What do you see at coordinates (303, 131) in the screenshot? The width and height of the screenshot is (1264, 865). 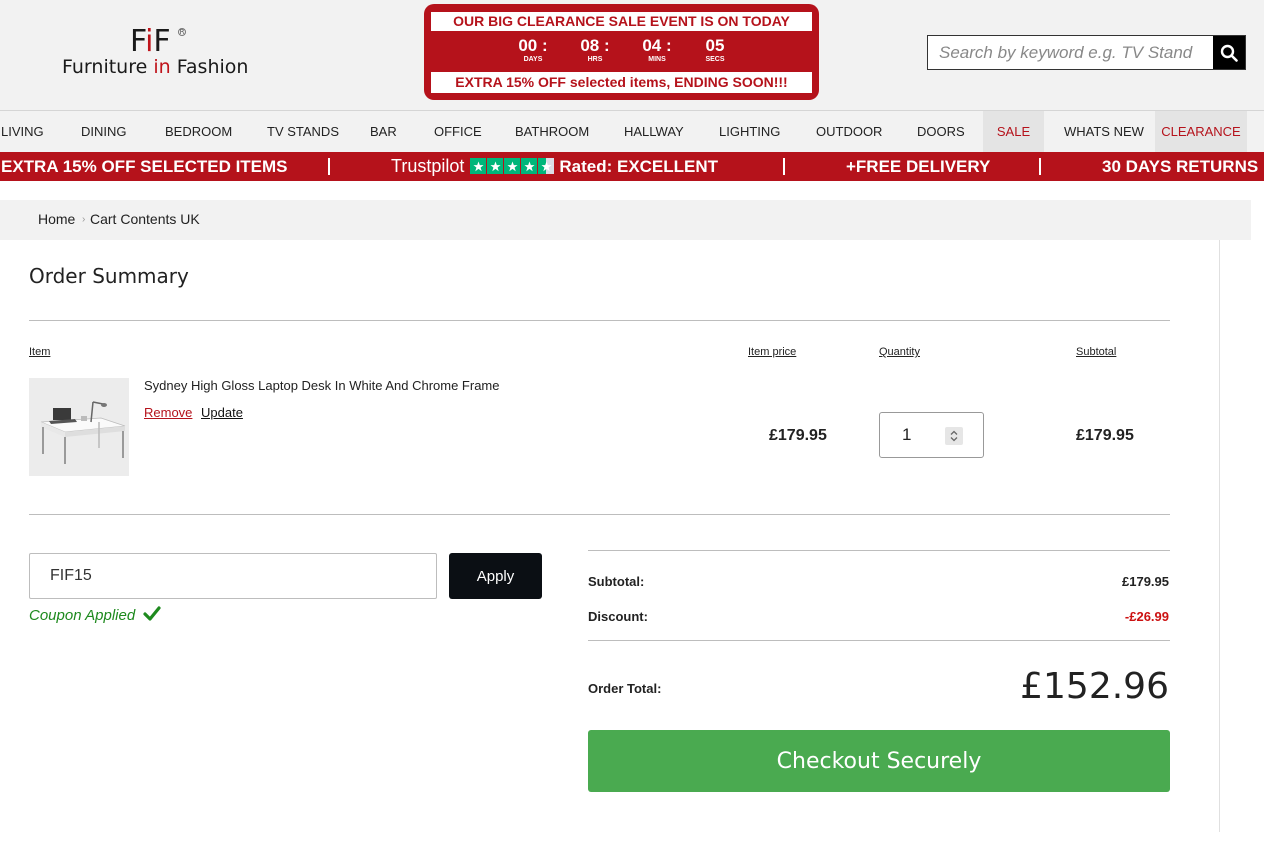 I see `nav-item-tv-stands: TV STANDS` at bounding box center [303, 131].